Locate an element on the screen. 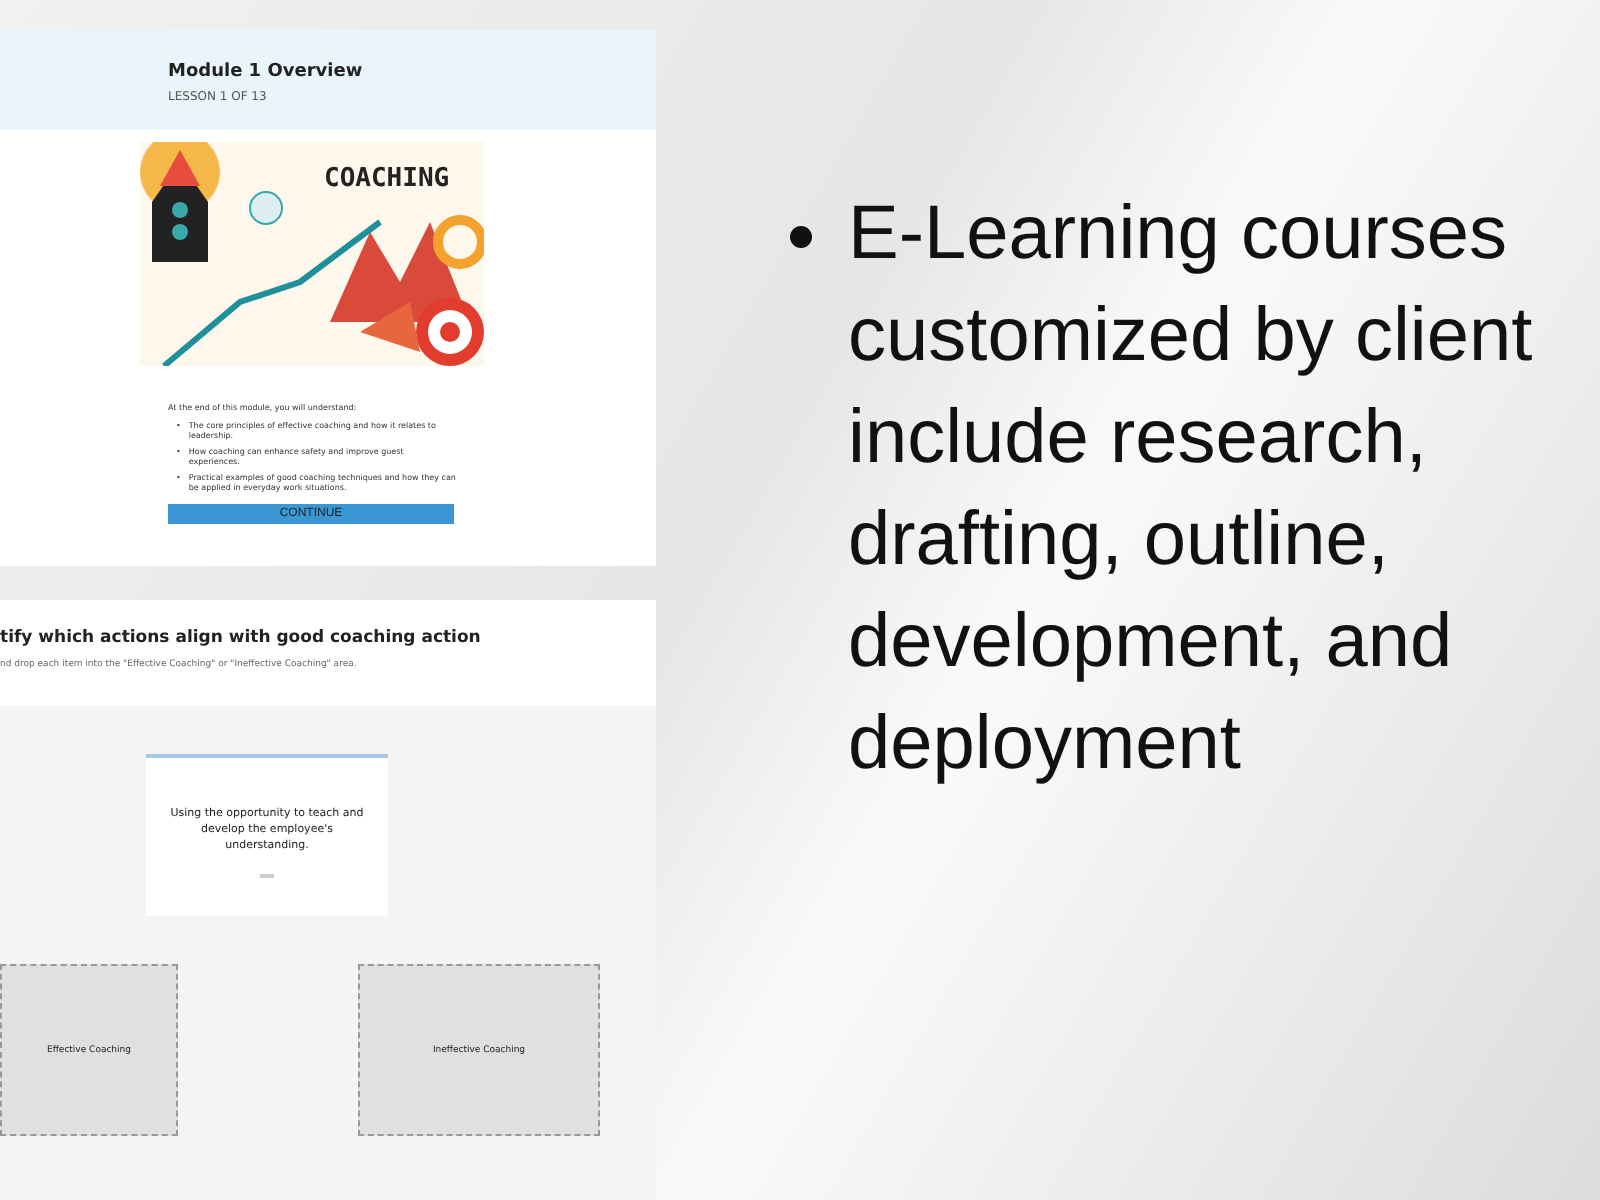  drag-handle-icon is located at coordinates (267, 875).